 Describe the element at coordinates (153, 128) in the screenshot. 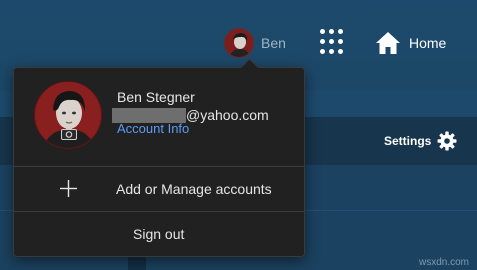

I see `account-info-link: Account Info` at that location.